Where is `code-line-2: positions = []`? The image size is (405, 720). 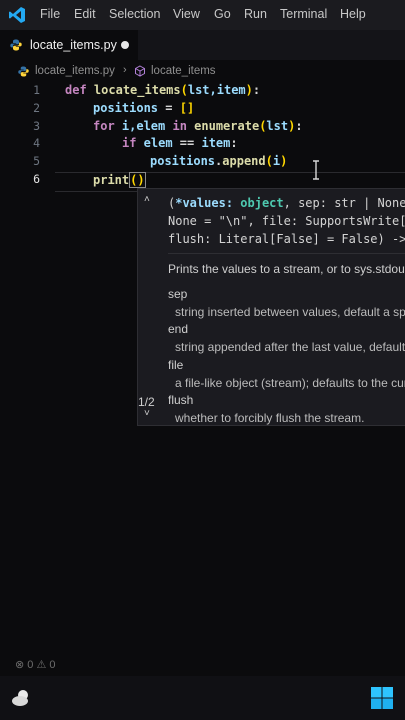 code-line-2: positions = [] is located at coordinates (143, 108).